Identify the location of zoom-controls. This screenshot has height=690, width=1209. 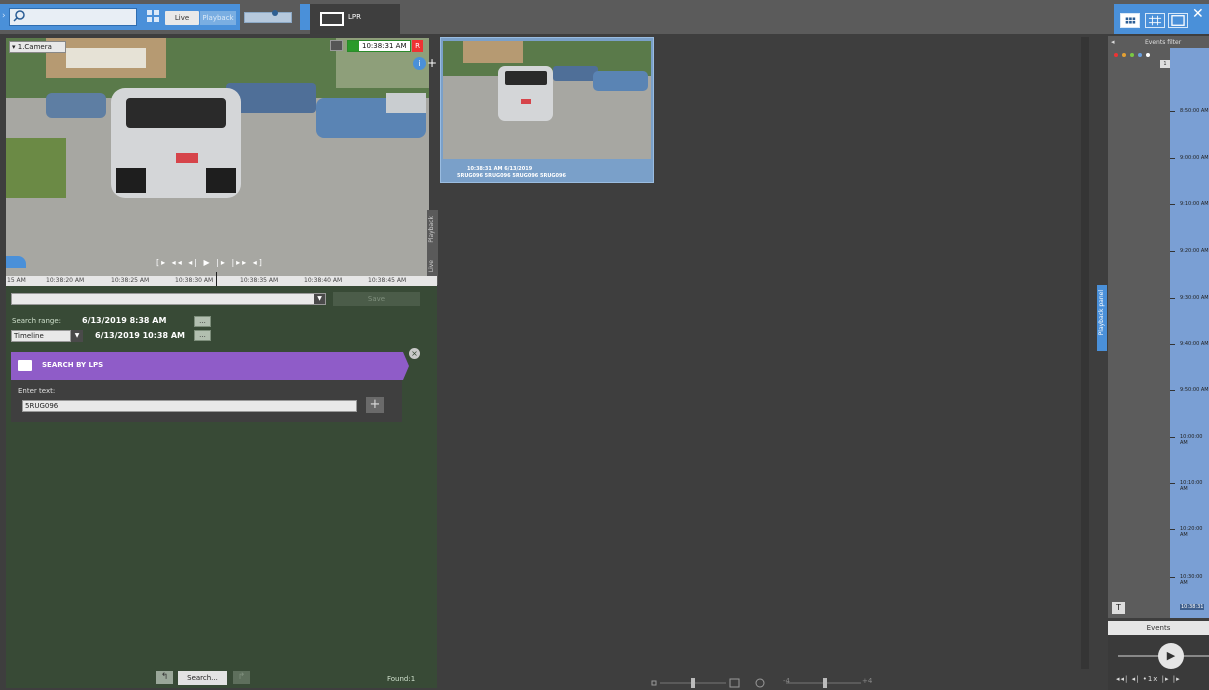
(761, 683).